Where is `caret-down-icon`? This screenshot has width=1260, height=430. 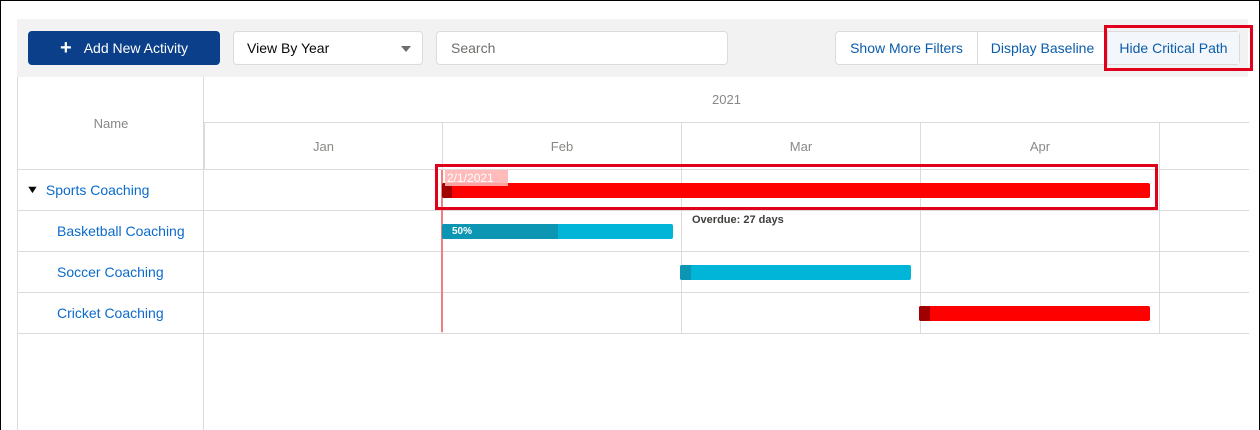
caret-down-icon is located at coordinates (406, 49).